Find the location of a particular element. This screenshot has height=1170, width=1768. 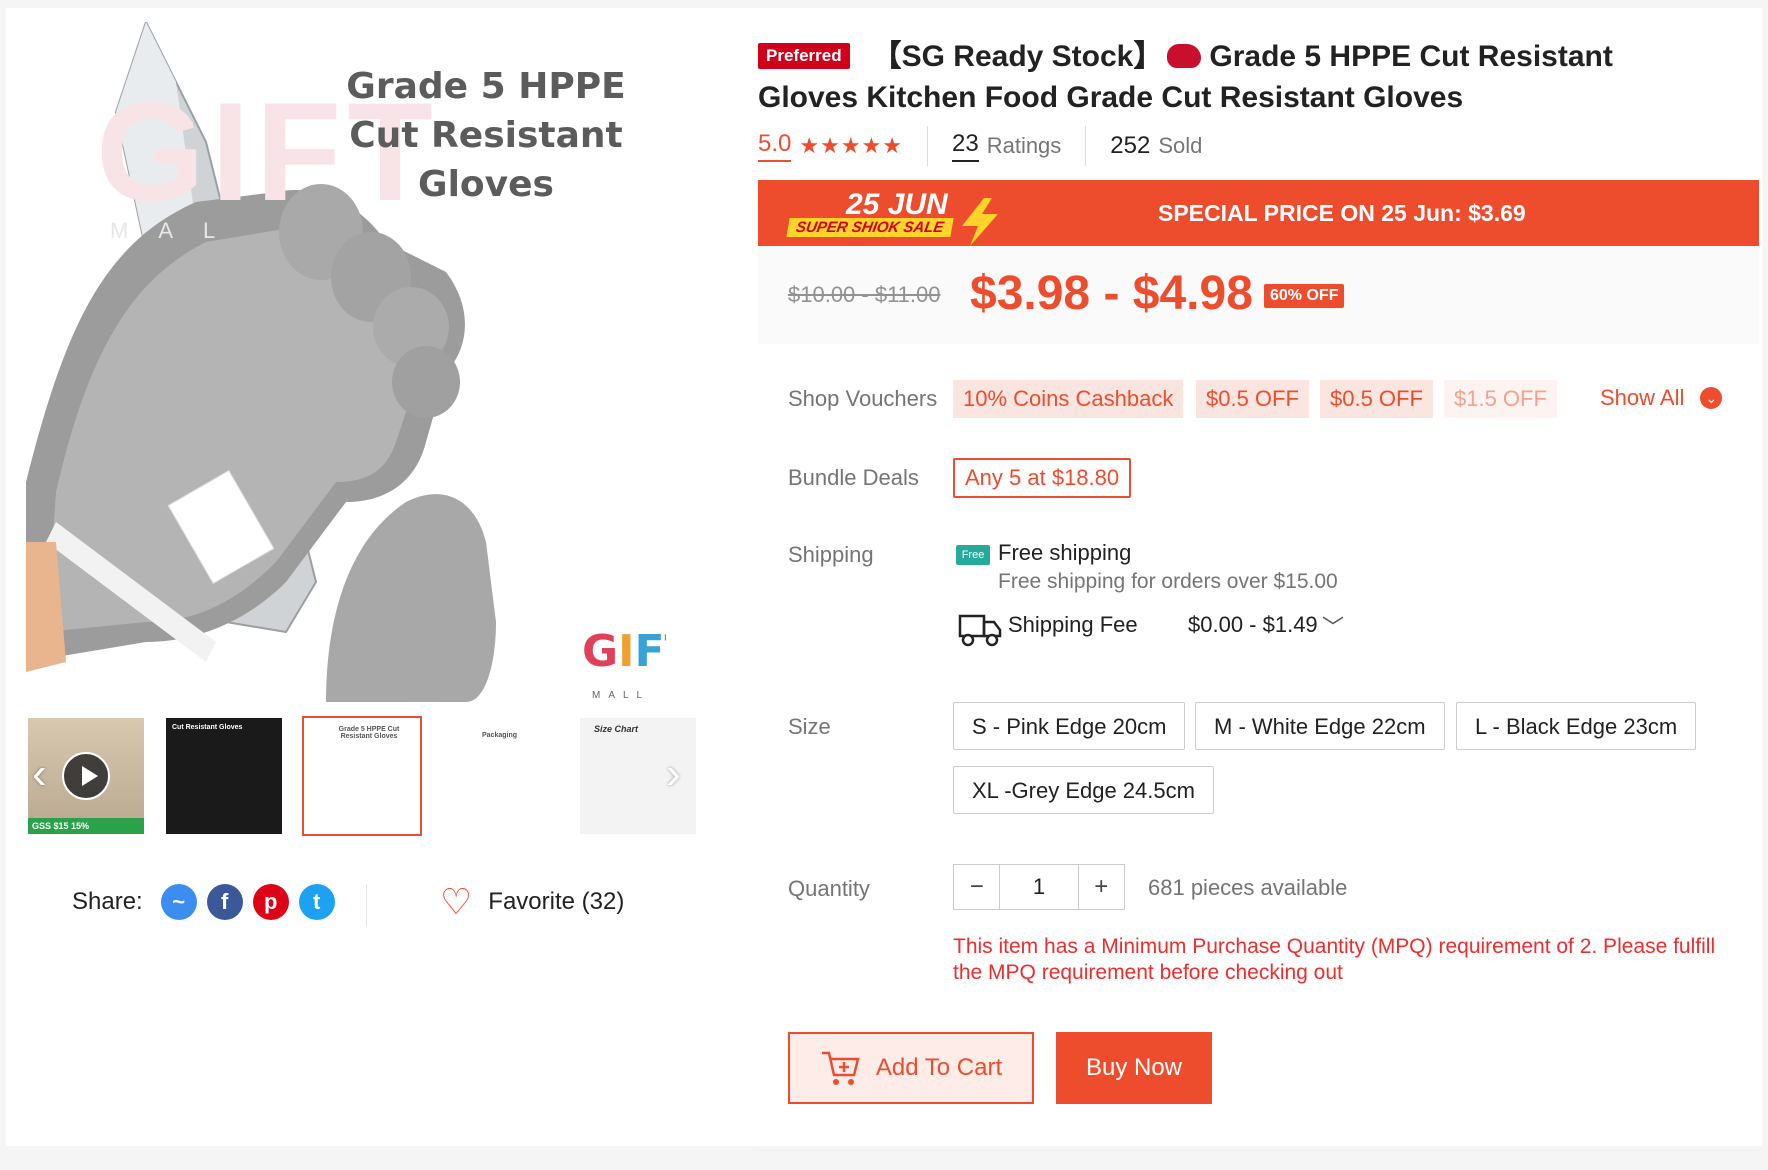

thumbnail-image: Cut Resistant Gloves is located at coordinates (224, 776).